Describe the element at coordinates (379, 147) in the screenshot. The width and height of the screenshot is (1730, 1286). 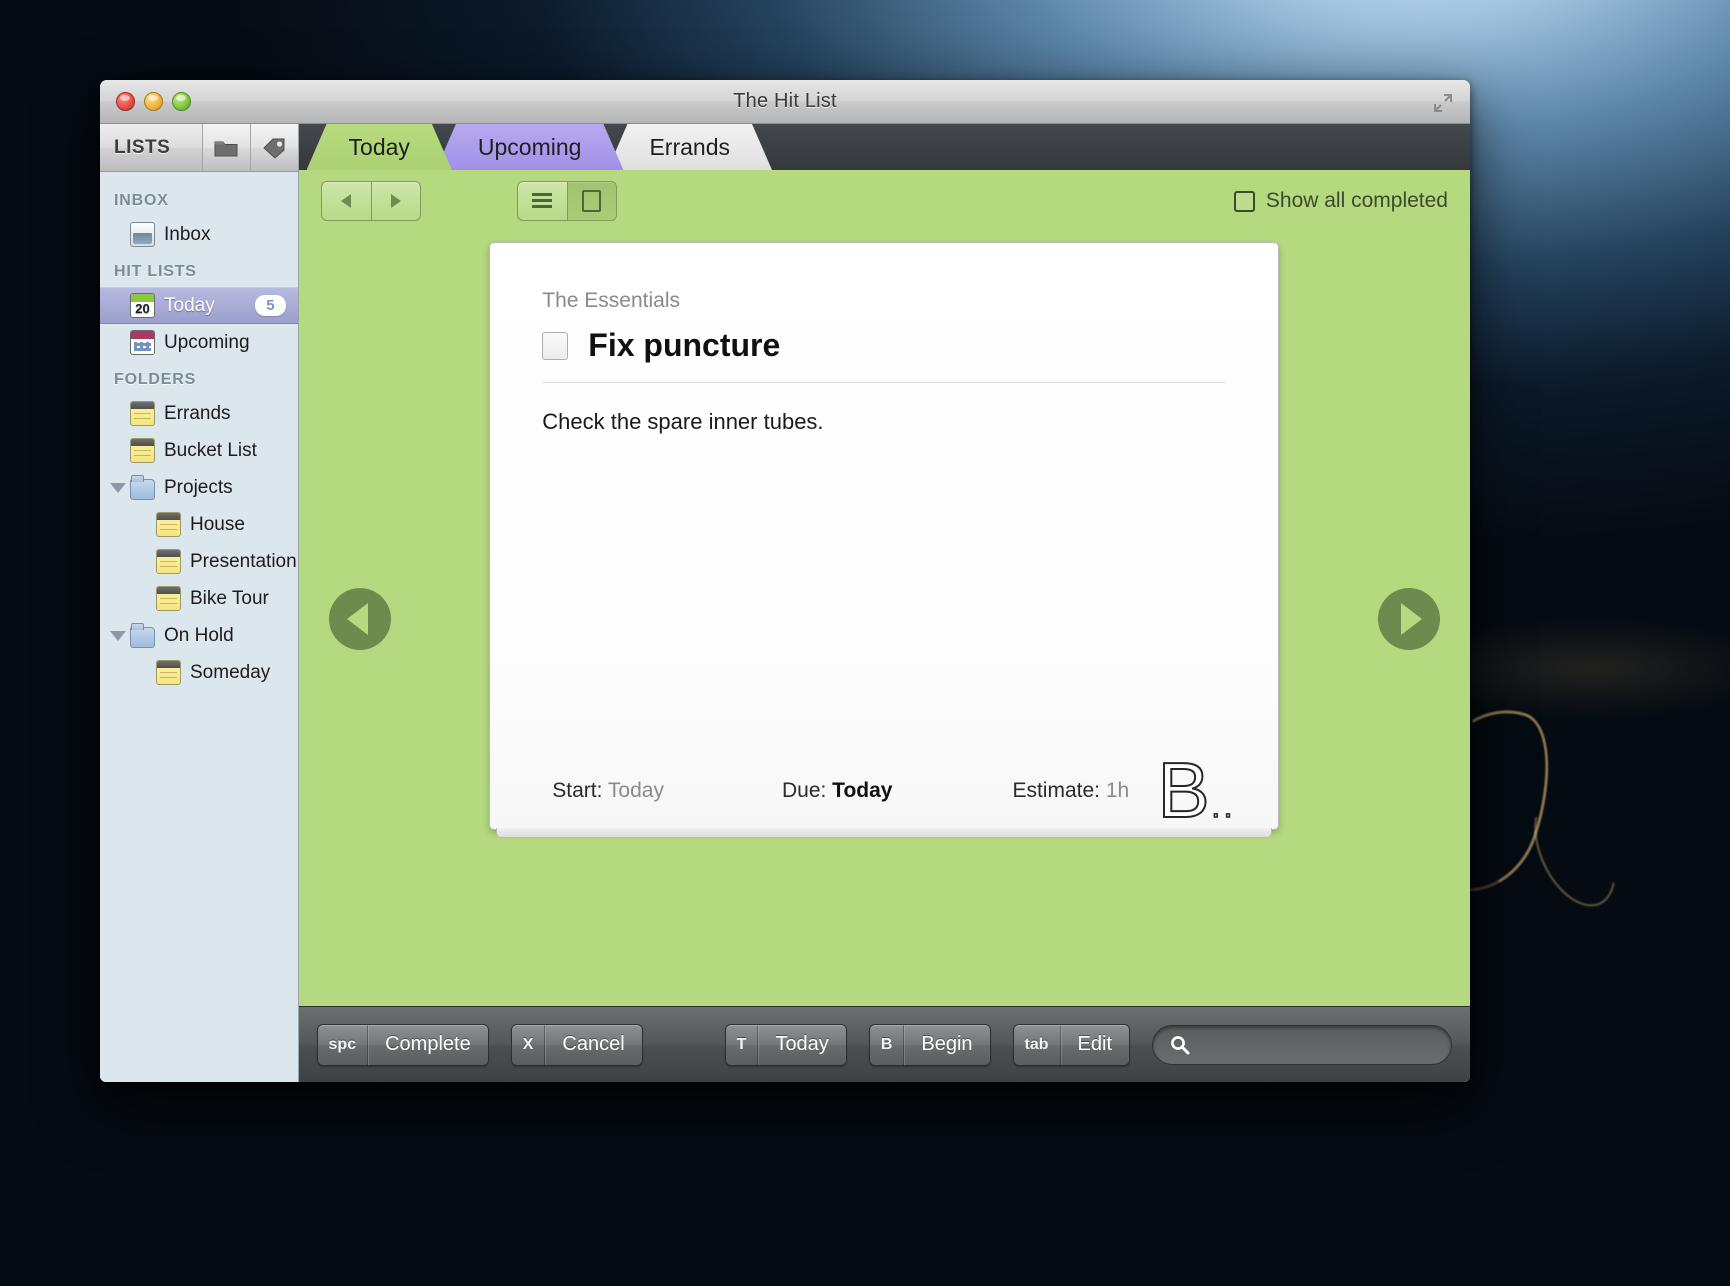
I see `tab-today: Today` at that location.